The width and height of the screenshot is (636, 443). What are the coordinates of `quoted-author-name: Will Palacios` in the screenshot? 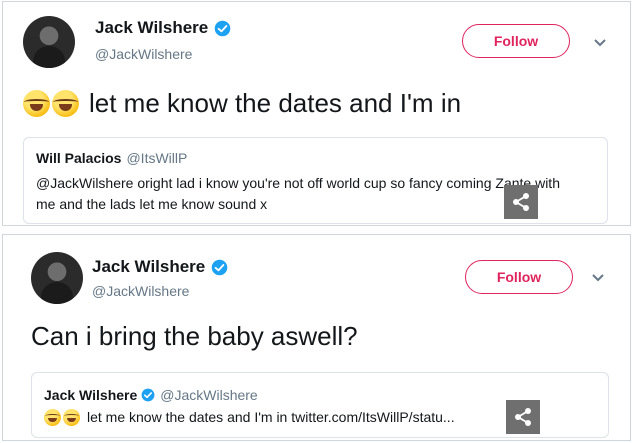 It's located at (79, 158).